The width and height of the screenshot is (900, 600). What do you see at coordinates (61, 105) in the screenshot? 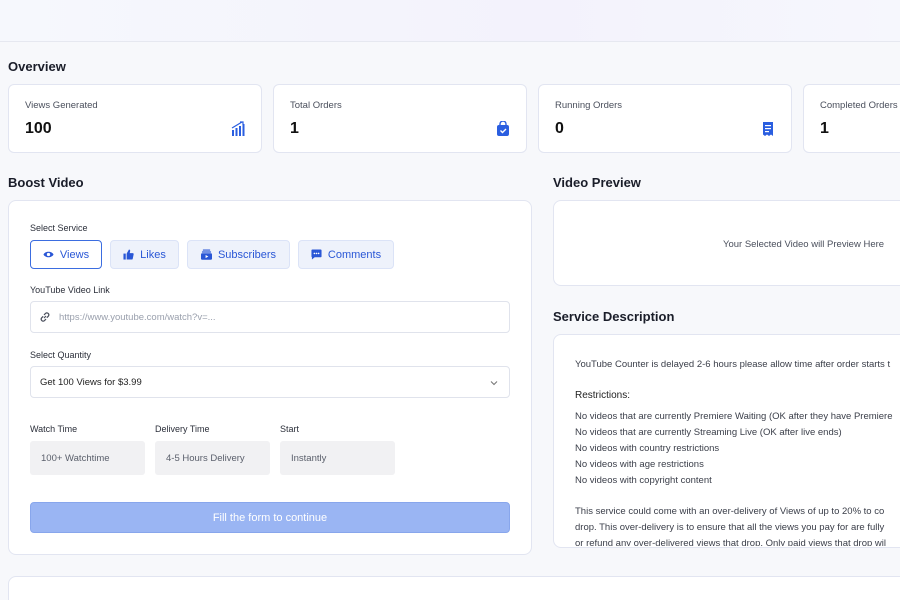
I see `stat-label: Views Generated` at bounding box center [61, 105].